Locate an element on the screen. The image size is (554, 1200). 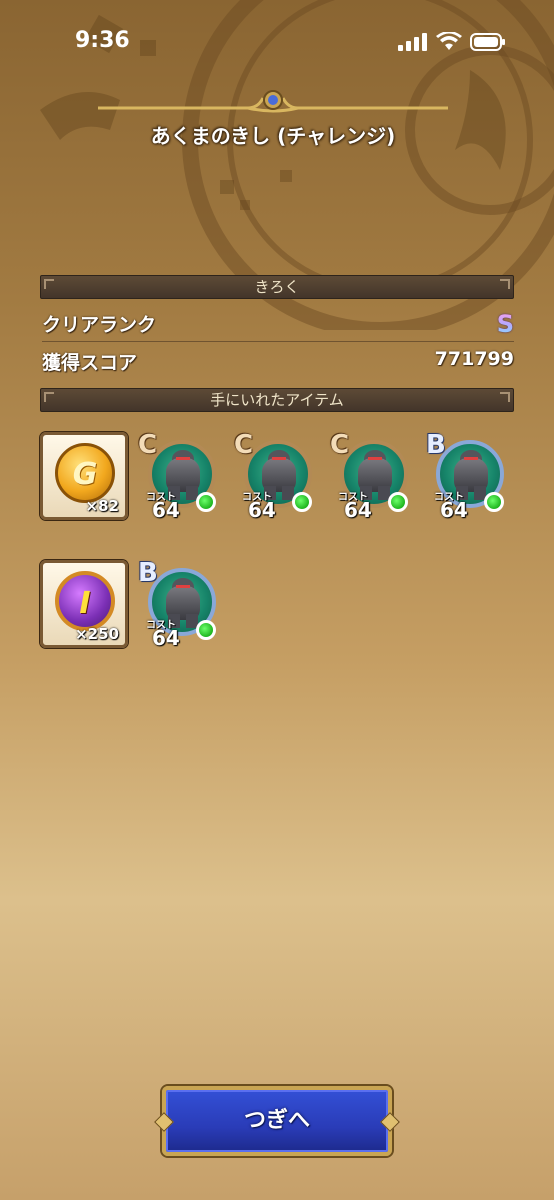
items-section-header: 手にいれたアイテム is located at coordinates (277, 400).